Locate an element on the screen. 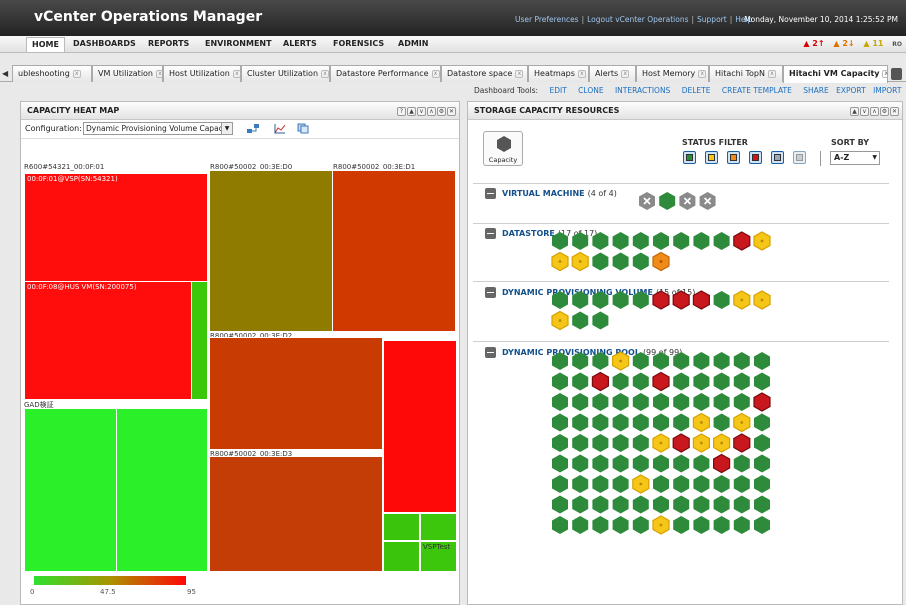 This screenshot has height=605, width=906. export-link: EXPORT is located at coordinates (851, 90).